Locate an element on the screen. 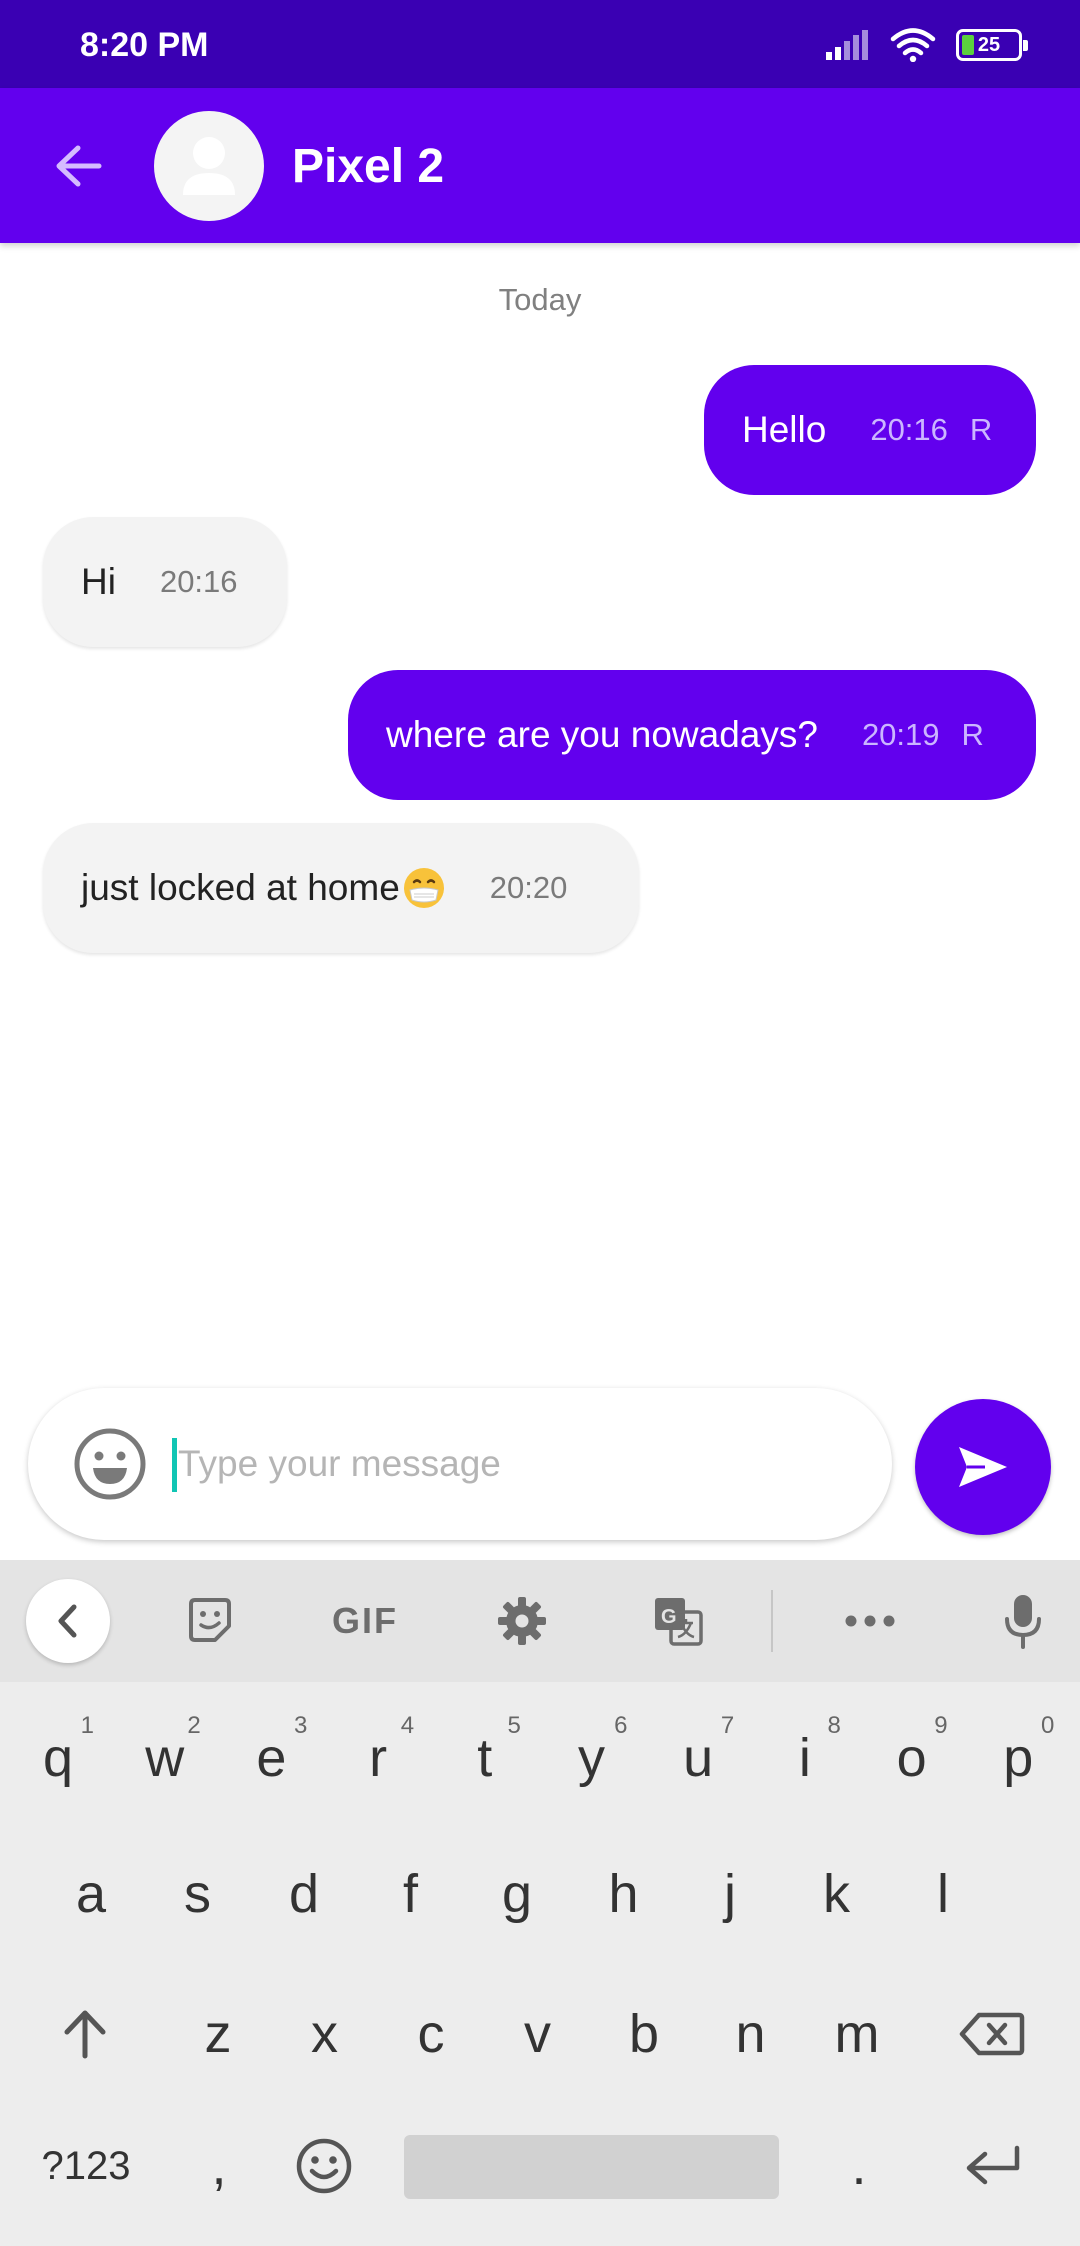 This screenshot has height=2246, width=1080. chevron-left-icon is located at coordinates (67, 1621).